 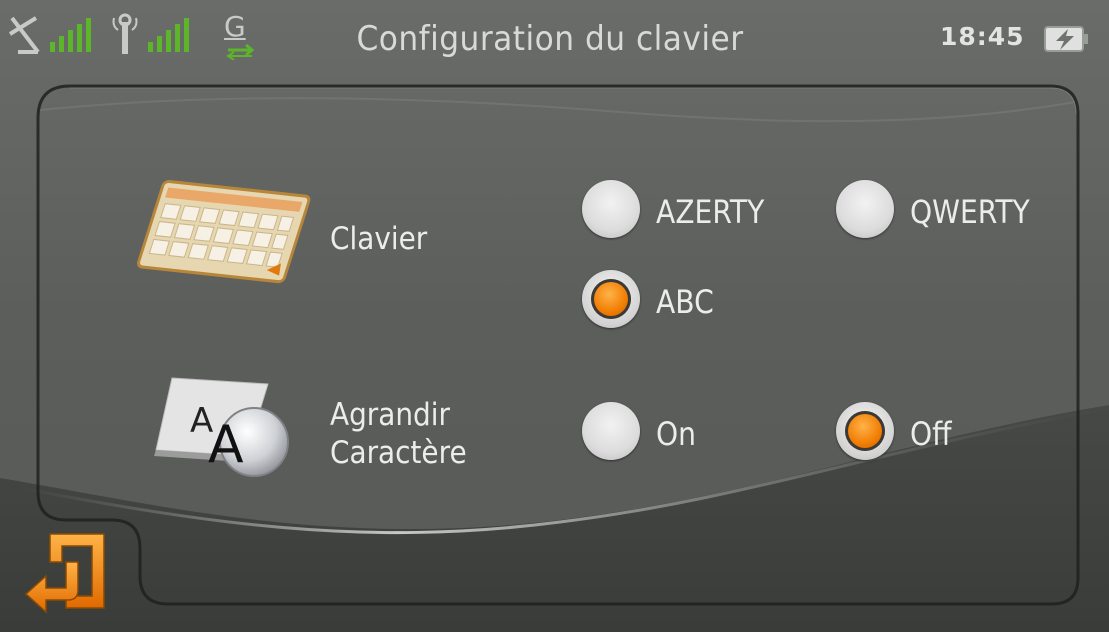 What do you see at coordinates (685, 302) in the screenshot?
I see `option-abc-label: ABC` at bounding box center [685, 302].